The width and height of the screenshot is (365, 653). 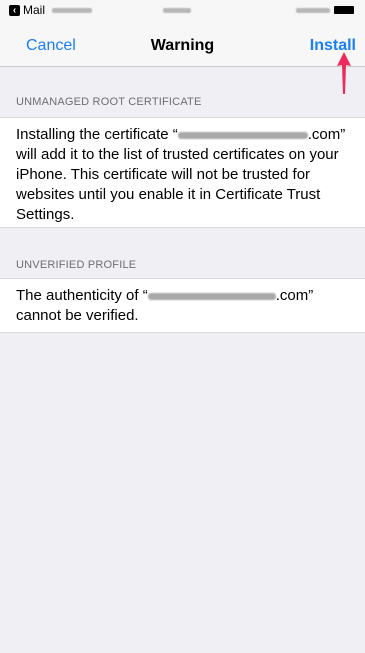 I want to click on redacted-status-icons, so click(x=313, y=10).